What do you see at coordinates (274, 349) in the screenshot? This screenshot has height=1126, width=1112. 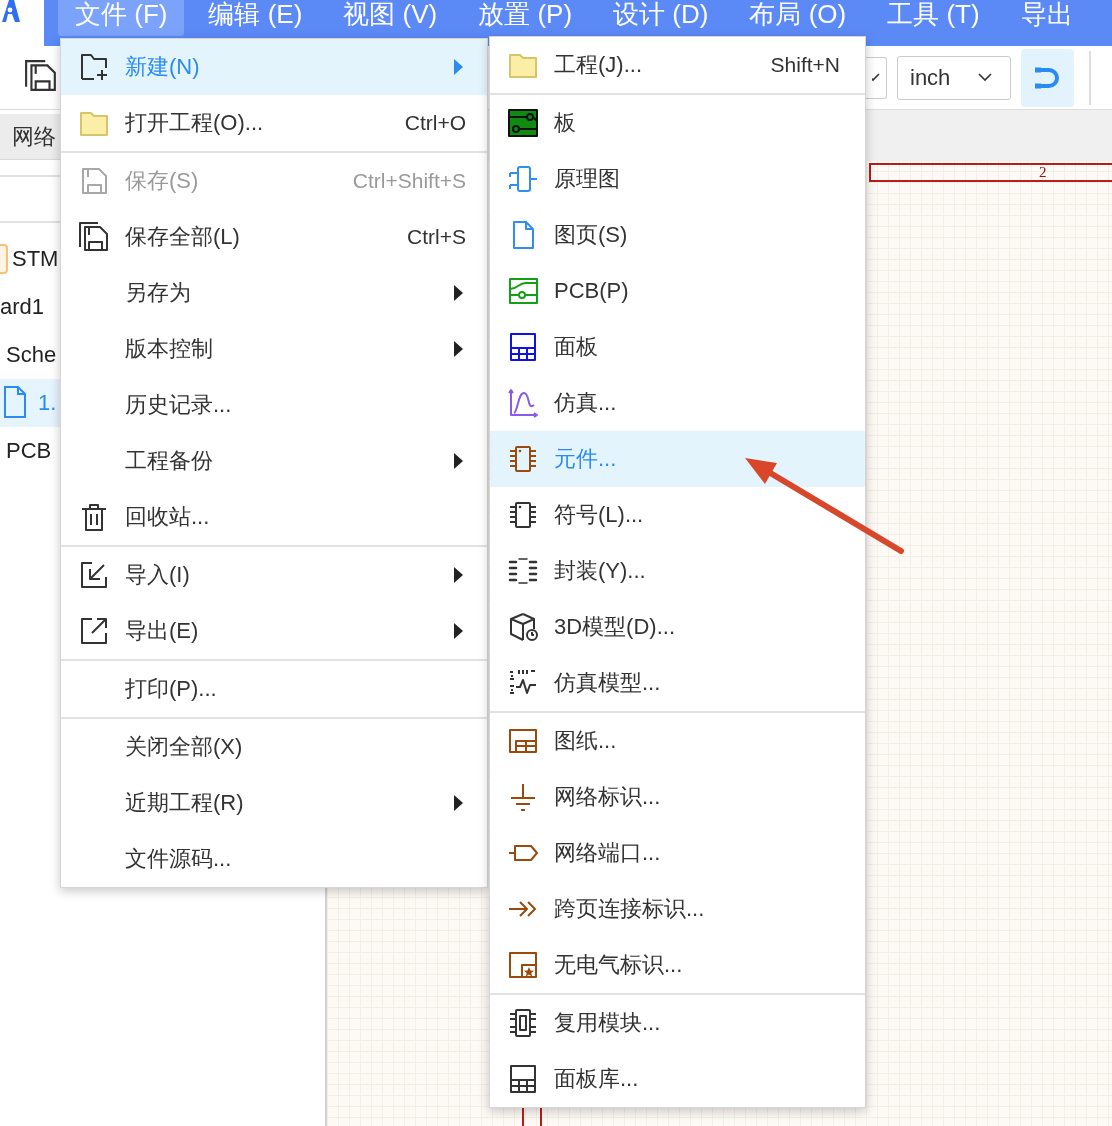 I see `menu-item: 版本控制` at bounding box center [274, 349].